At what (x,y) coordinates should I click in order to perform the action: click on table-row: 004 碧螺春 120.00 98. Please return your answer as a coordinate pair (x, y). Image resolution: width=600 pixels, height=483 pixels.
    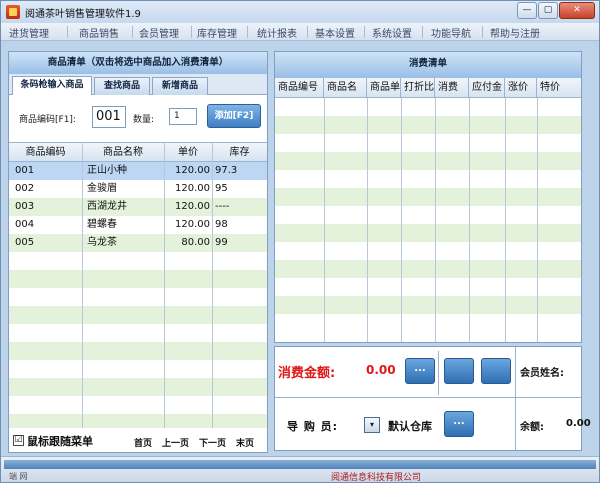
    Looking at the image, I should click on (138, 225).